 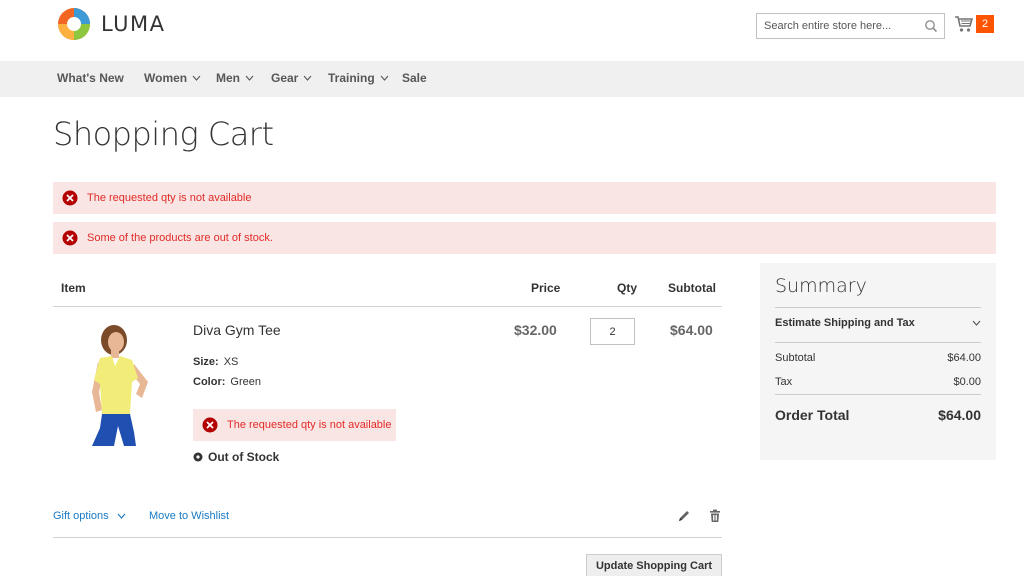 I want to click on summary-title: Summary, so click(x=821, y=286).